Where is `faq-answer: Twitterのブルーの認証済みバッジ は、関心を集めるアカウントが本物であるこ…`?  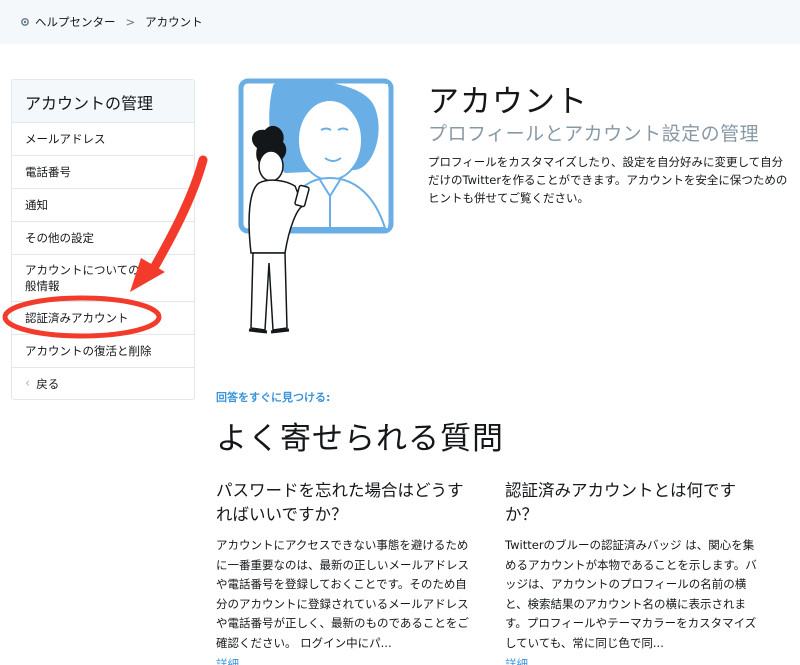
faq-answer: Twitterのブルーの認証済みバッジ は、関心を集めるアカウントが本物であるこ… is located at coordinates (631, 594).